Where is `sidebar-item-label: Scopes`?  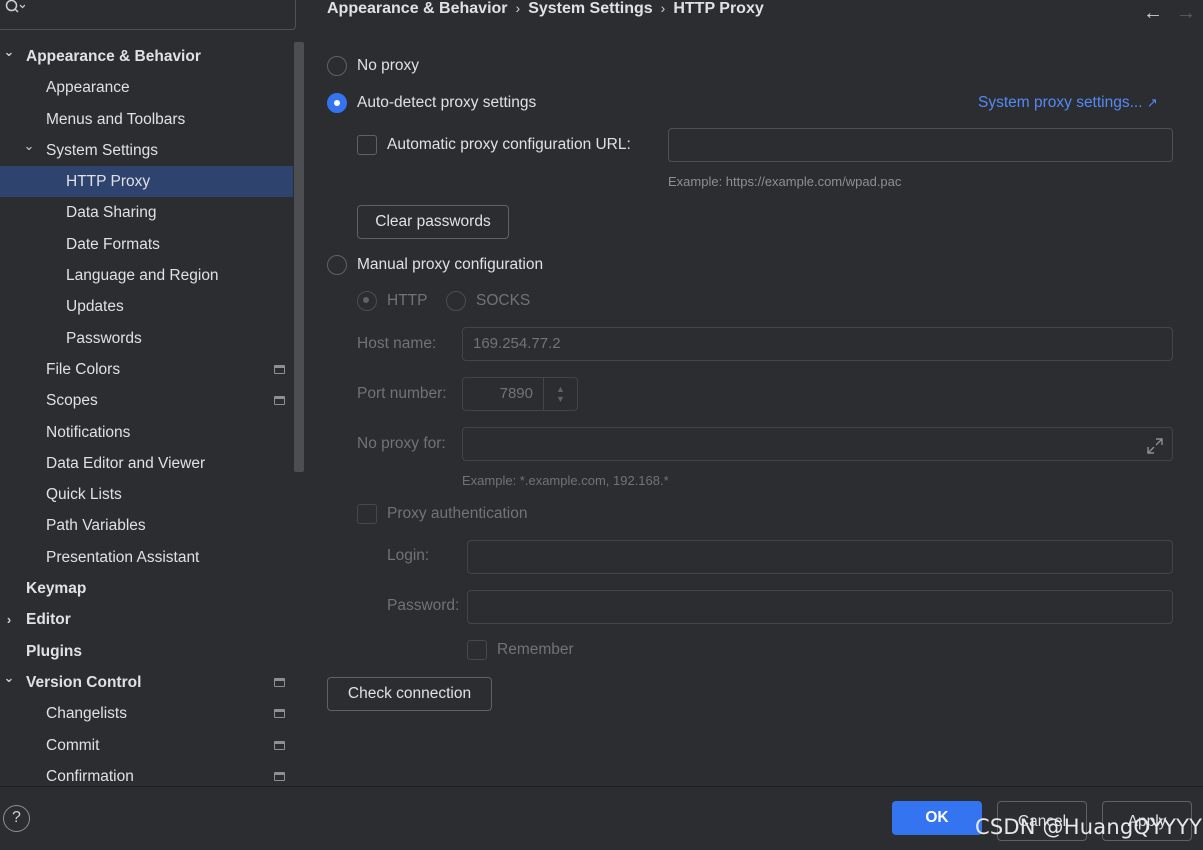 sidebar-item-label: Scopes is located at coordinates (72, 401).